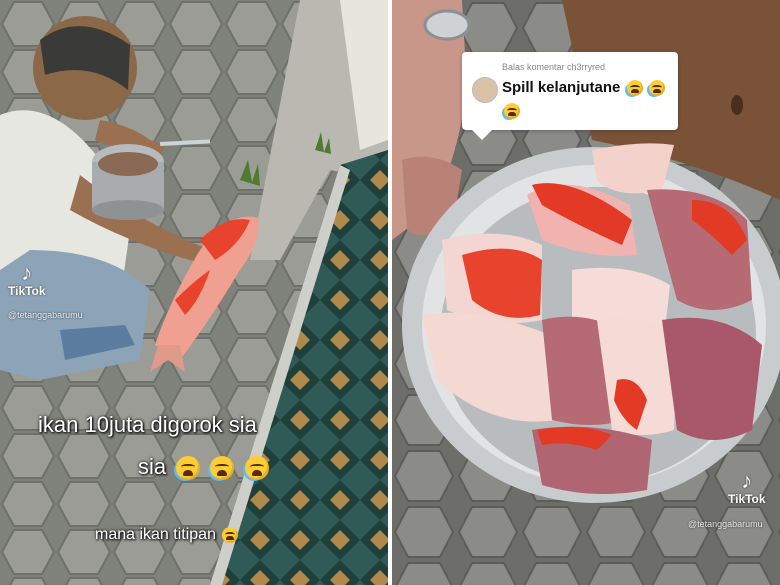 The image size is (780, 585). I want to click on commenter-avatar-icon, so click(485, 90).